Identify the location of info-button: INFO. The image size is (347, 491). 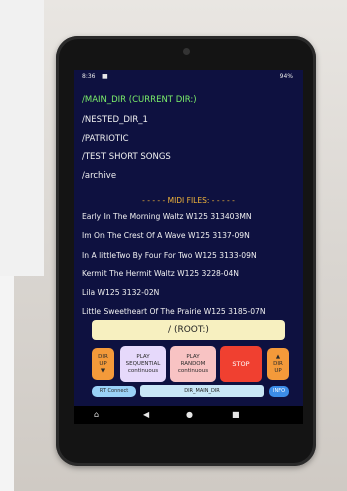
(279, 391).